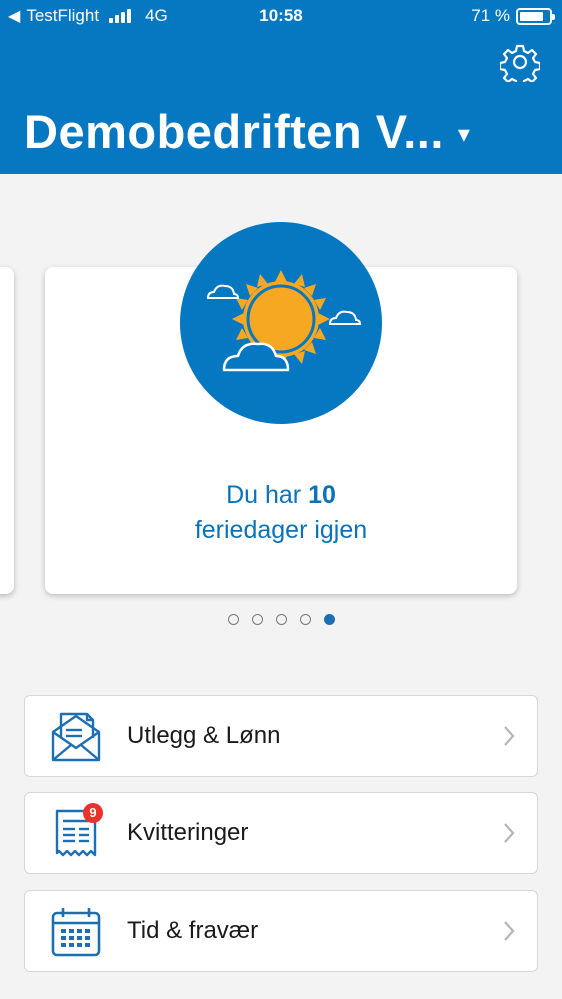 The image size is (562, 999). I want to click on page-dot-active, so click(329, 619).